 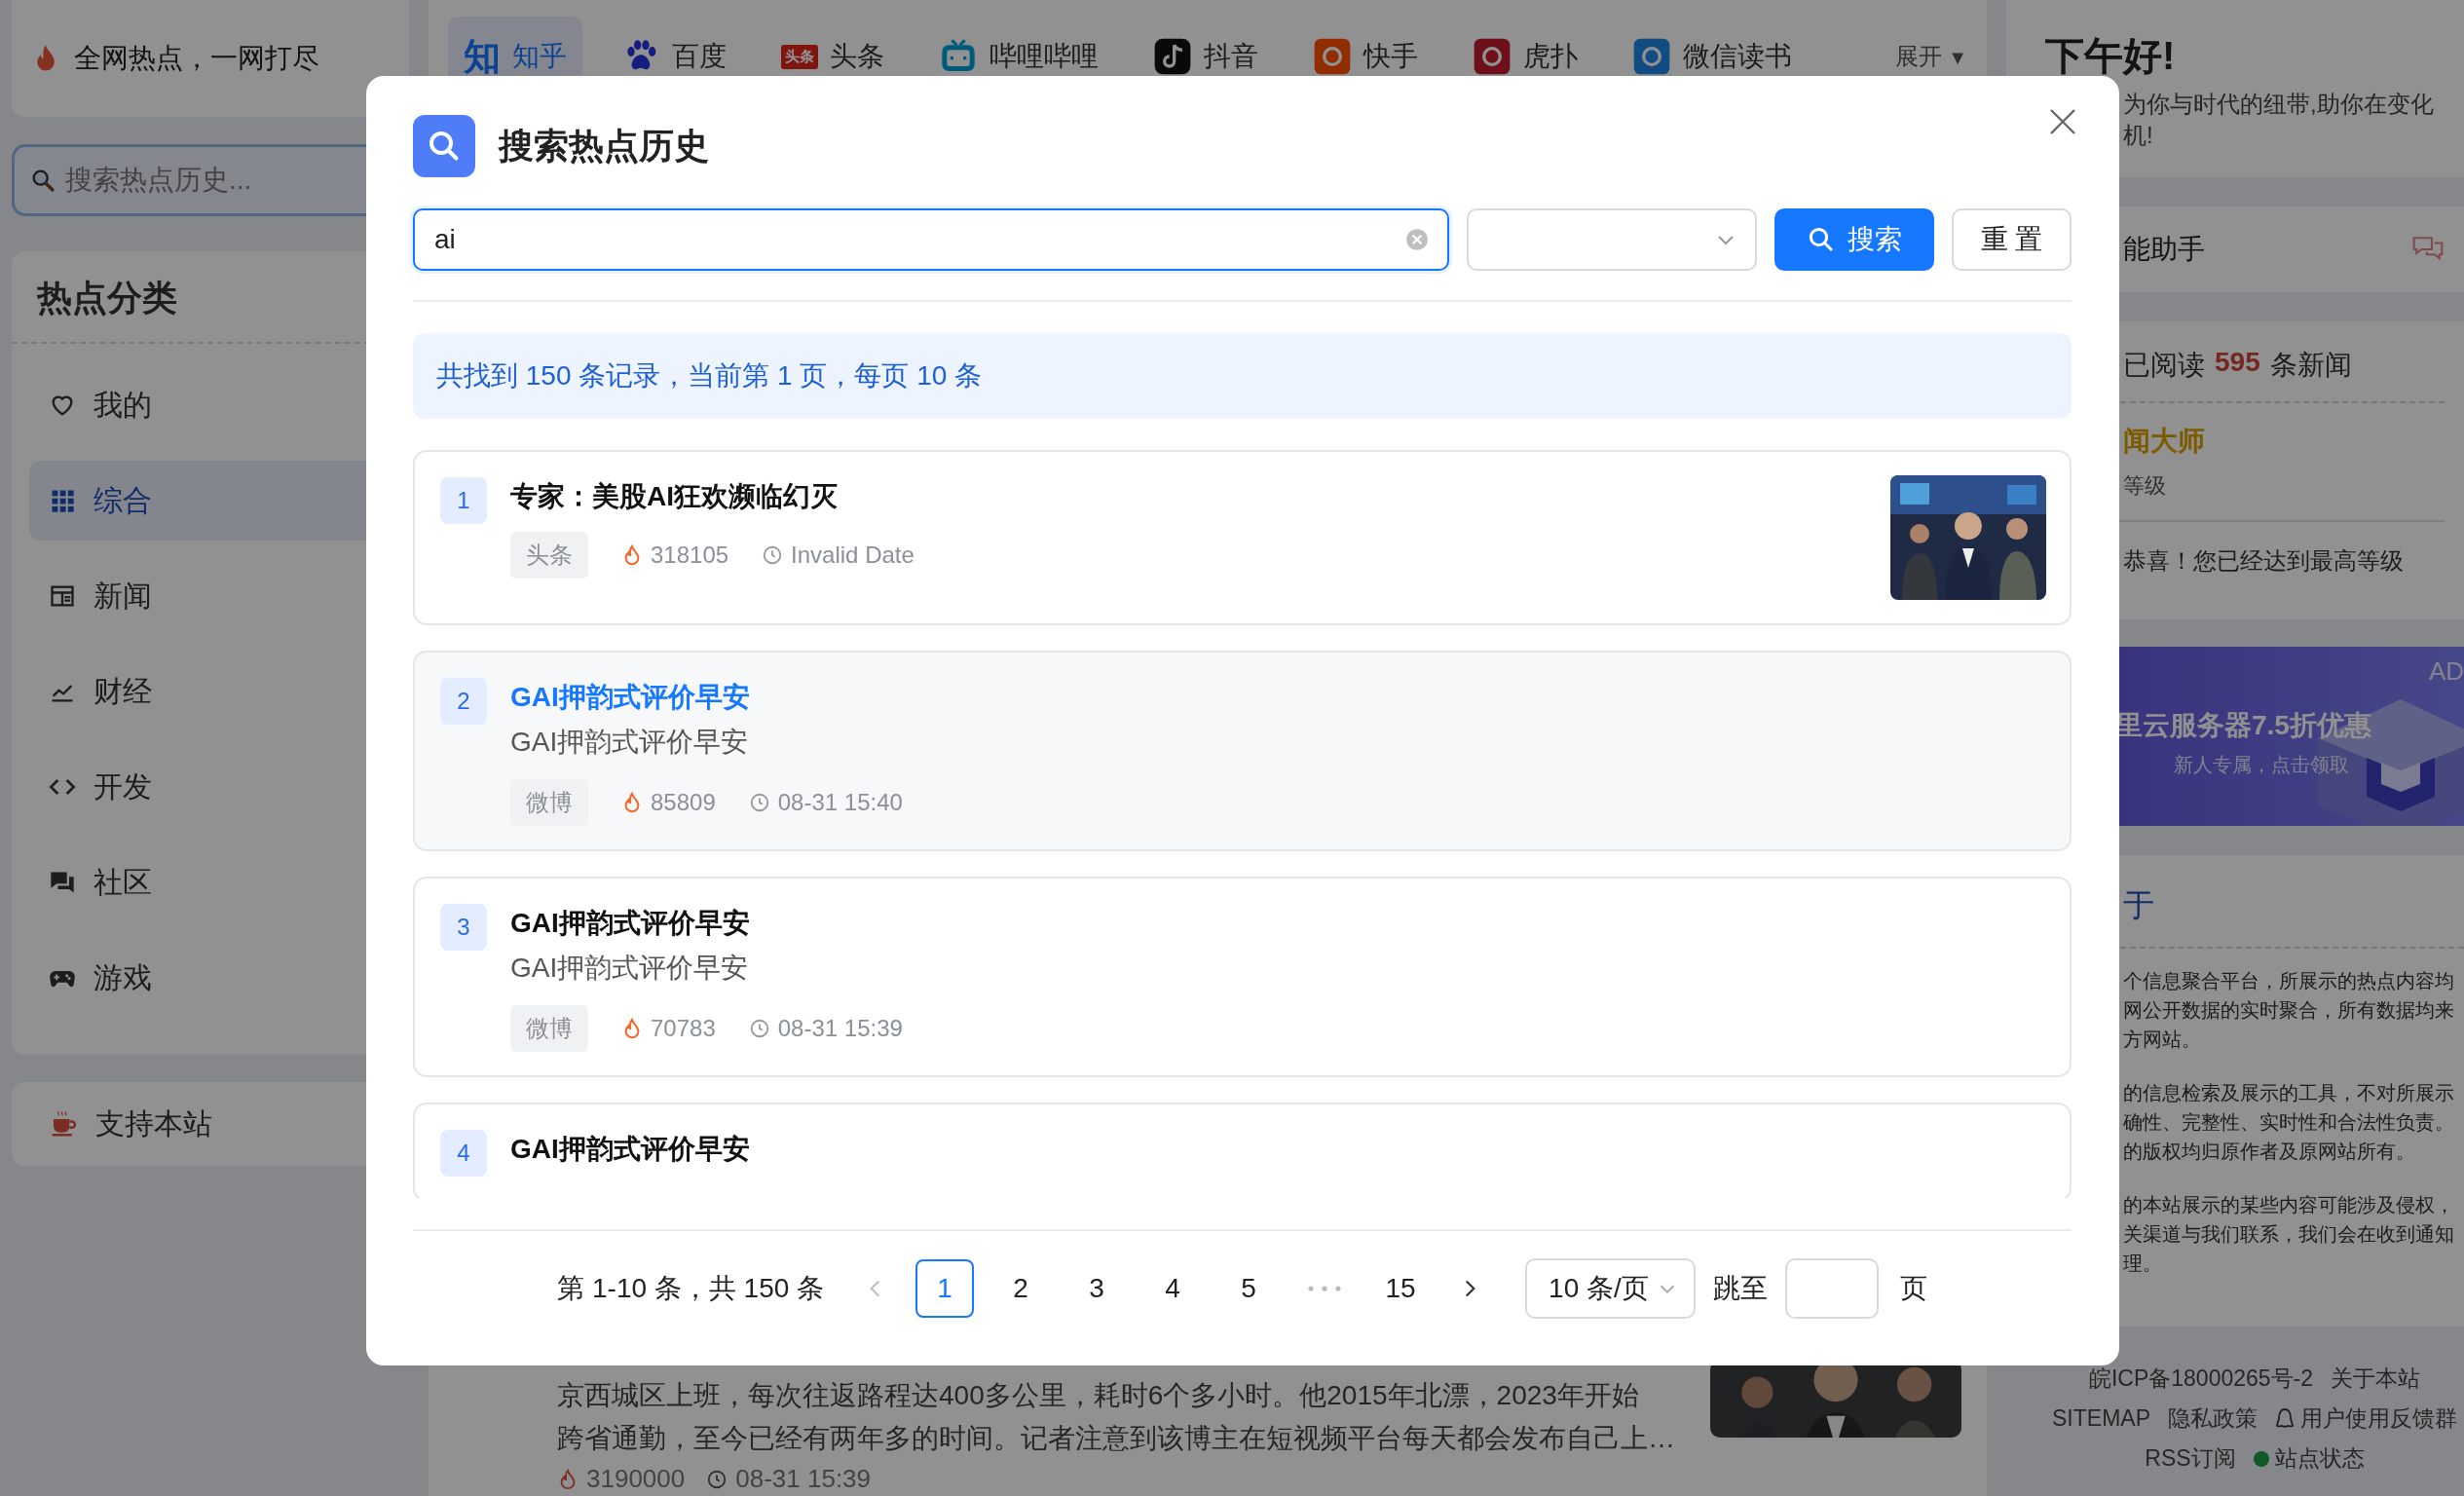 I want to click on result-card: 1 专家：美股AI狂欢濒临幻灭 头条 318105 Invalid Date, so click(x=1242, y=537).